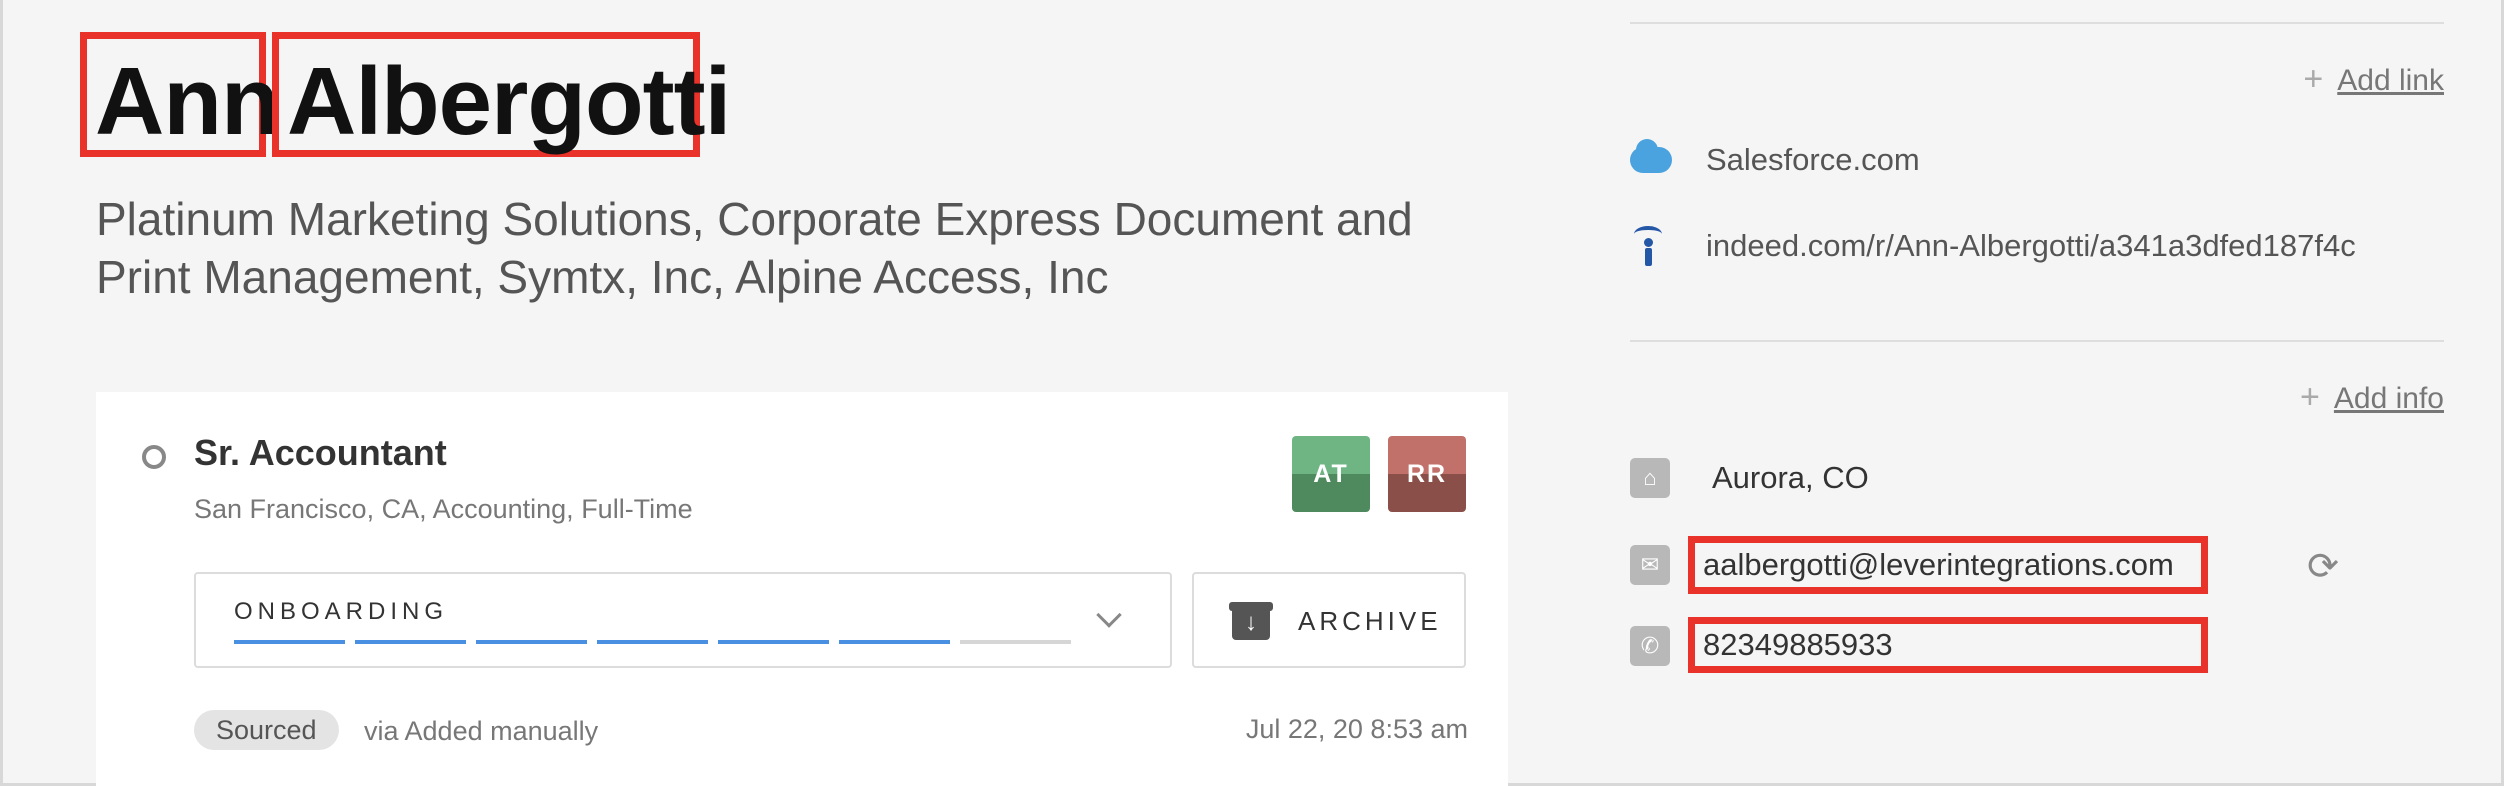  Describe the element at coordinates (1938, 565) in the screenshot. I see `email-text: aalbergotti@leverintegrations.com` at that location.